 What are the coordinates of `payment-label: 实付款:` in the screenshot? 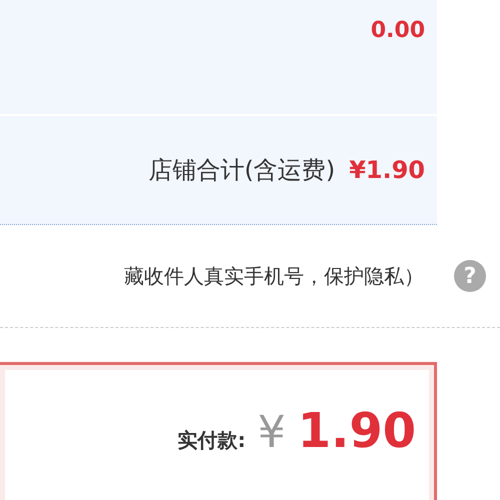 It's located at (212, 440).